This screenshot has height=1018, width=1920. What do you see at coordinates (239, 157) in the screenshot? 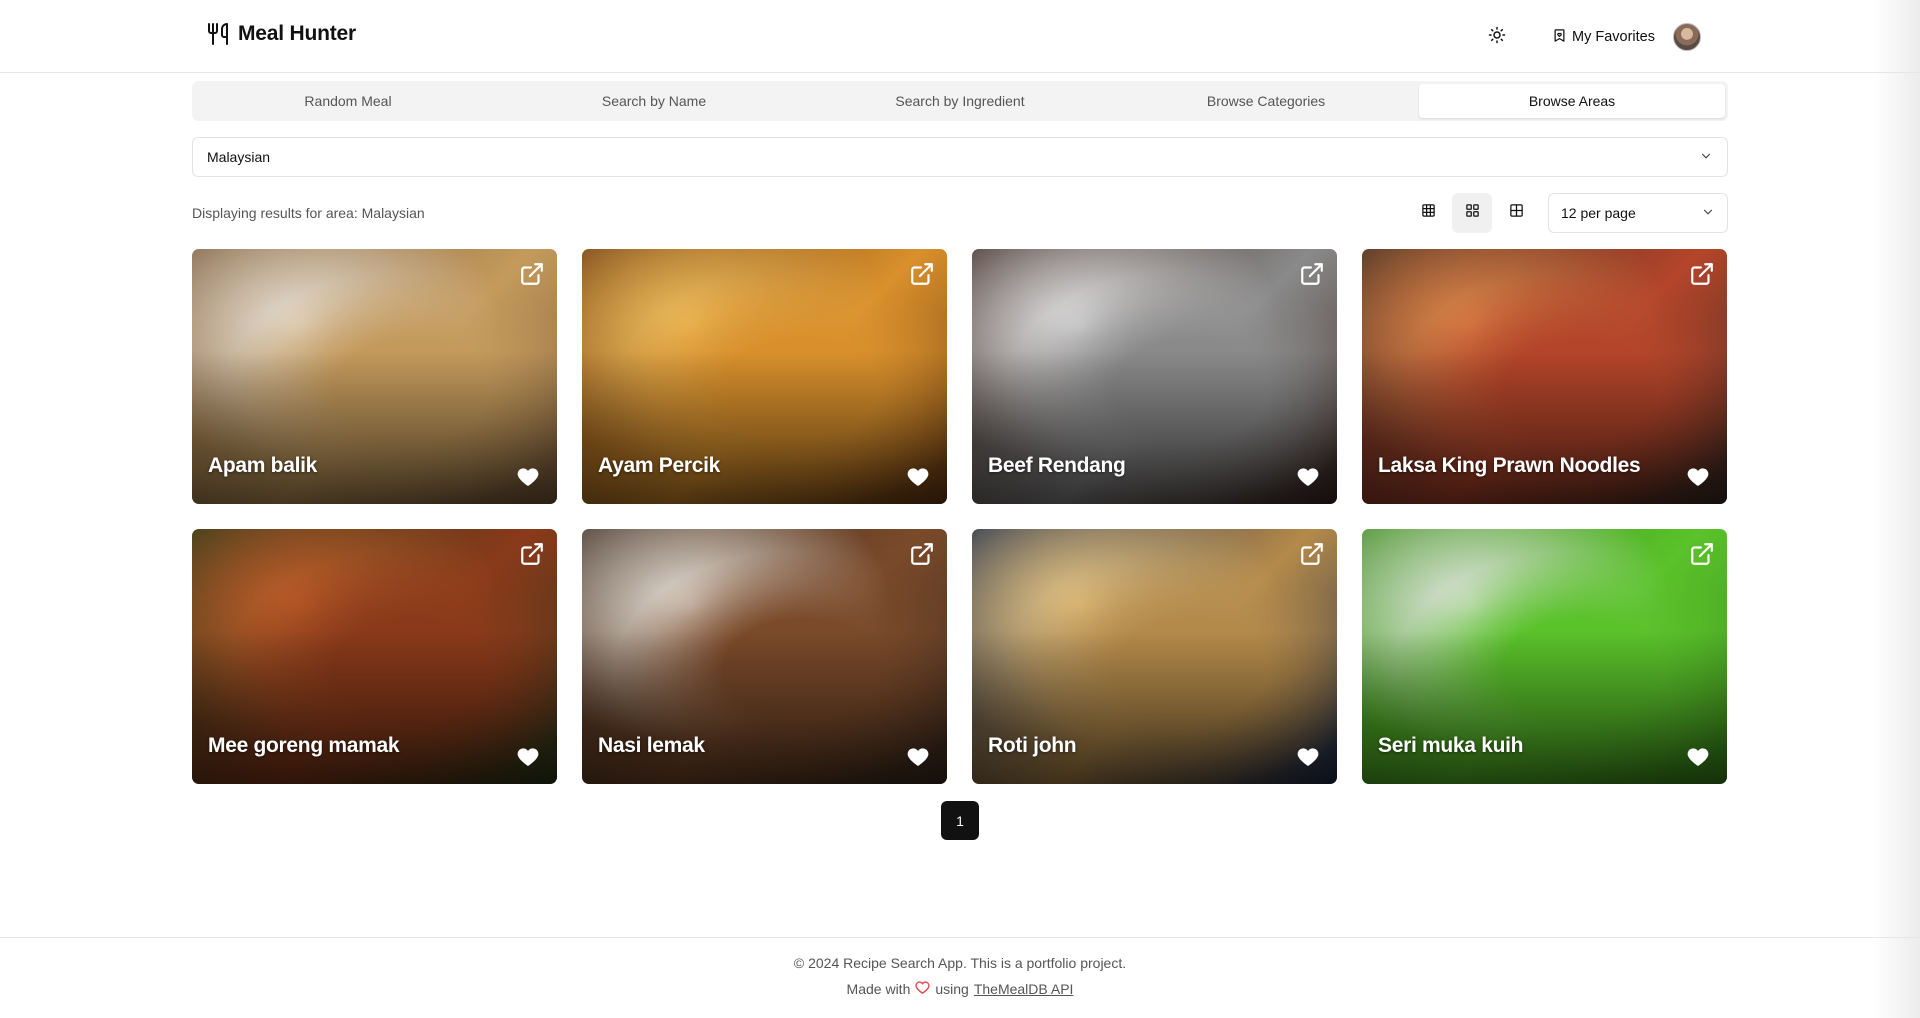
I see `area-select-value: Malaysian` at bounding box center [239, 157].